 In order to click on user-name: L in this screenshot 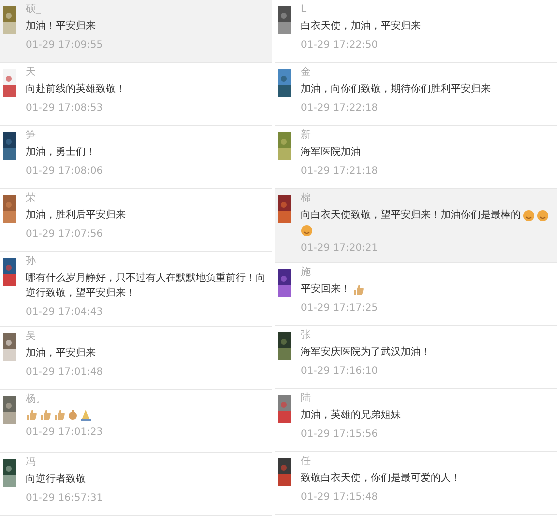, I will do `click(304, 10)`.